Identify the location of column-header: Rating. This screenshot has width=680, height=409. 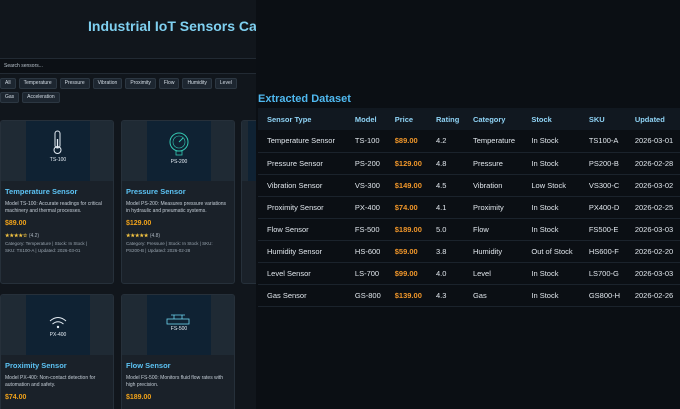
(445, 119).